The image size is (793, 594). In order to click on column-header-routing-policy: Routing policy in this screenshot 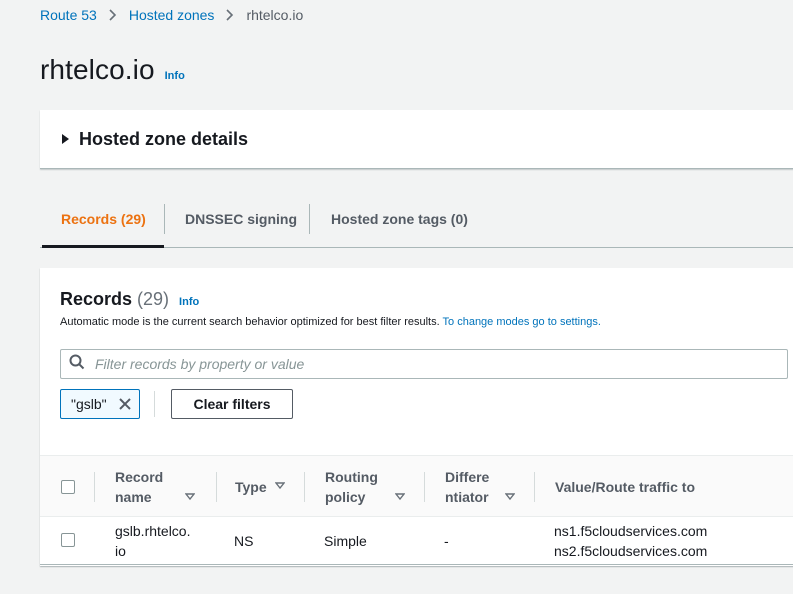, I will do `click(351, 487)`.